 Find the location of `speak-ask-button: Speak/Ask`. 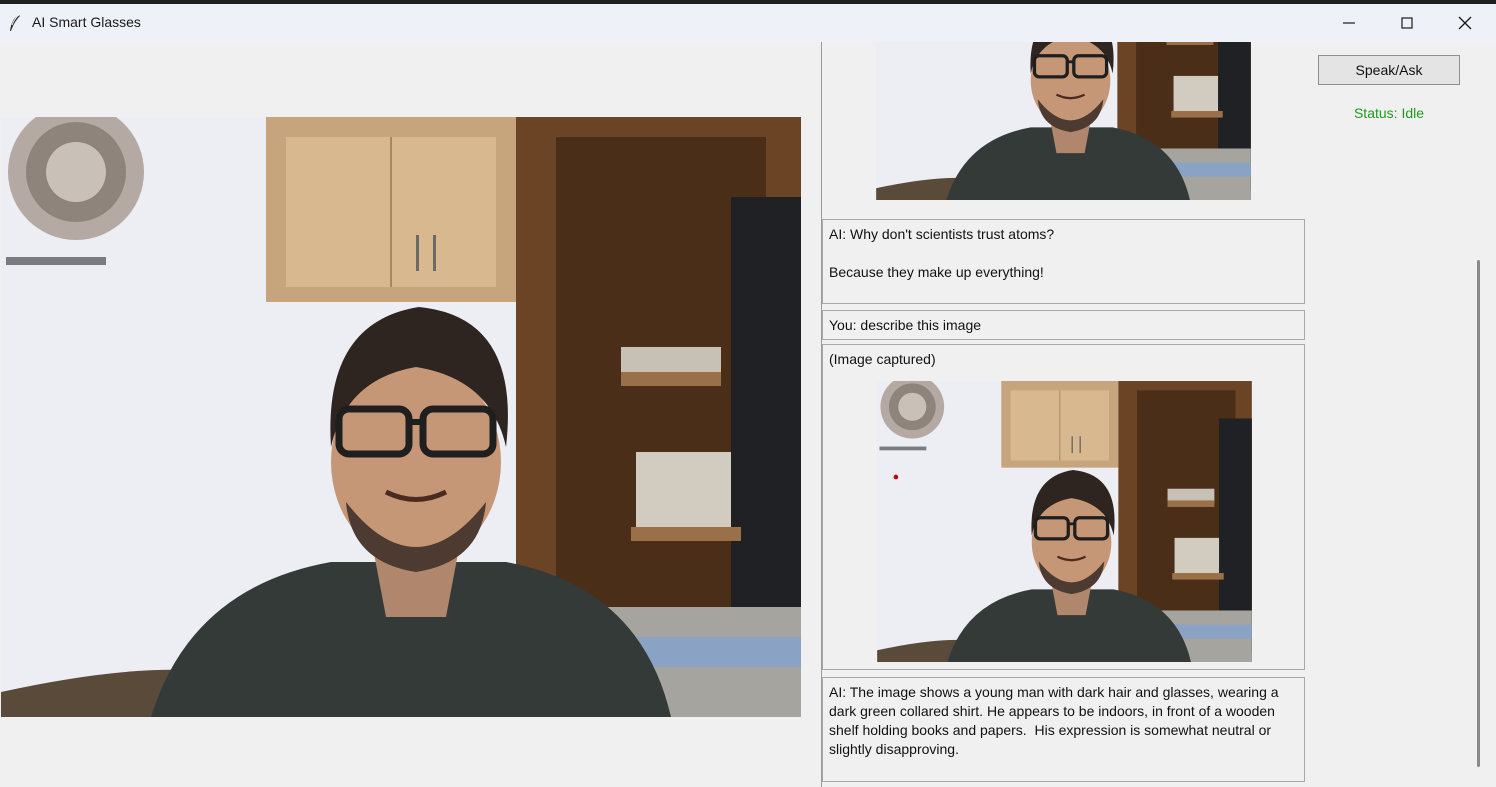

speak-ask-button: Speak/Ask is located at coordinates (1389, 70).